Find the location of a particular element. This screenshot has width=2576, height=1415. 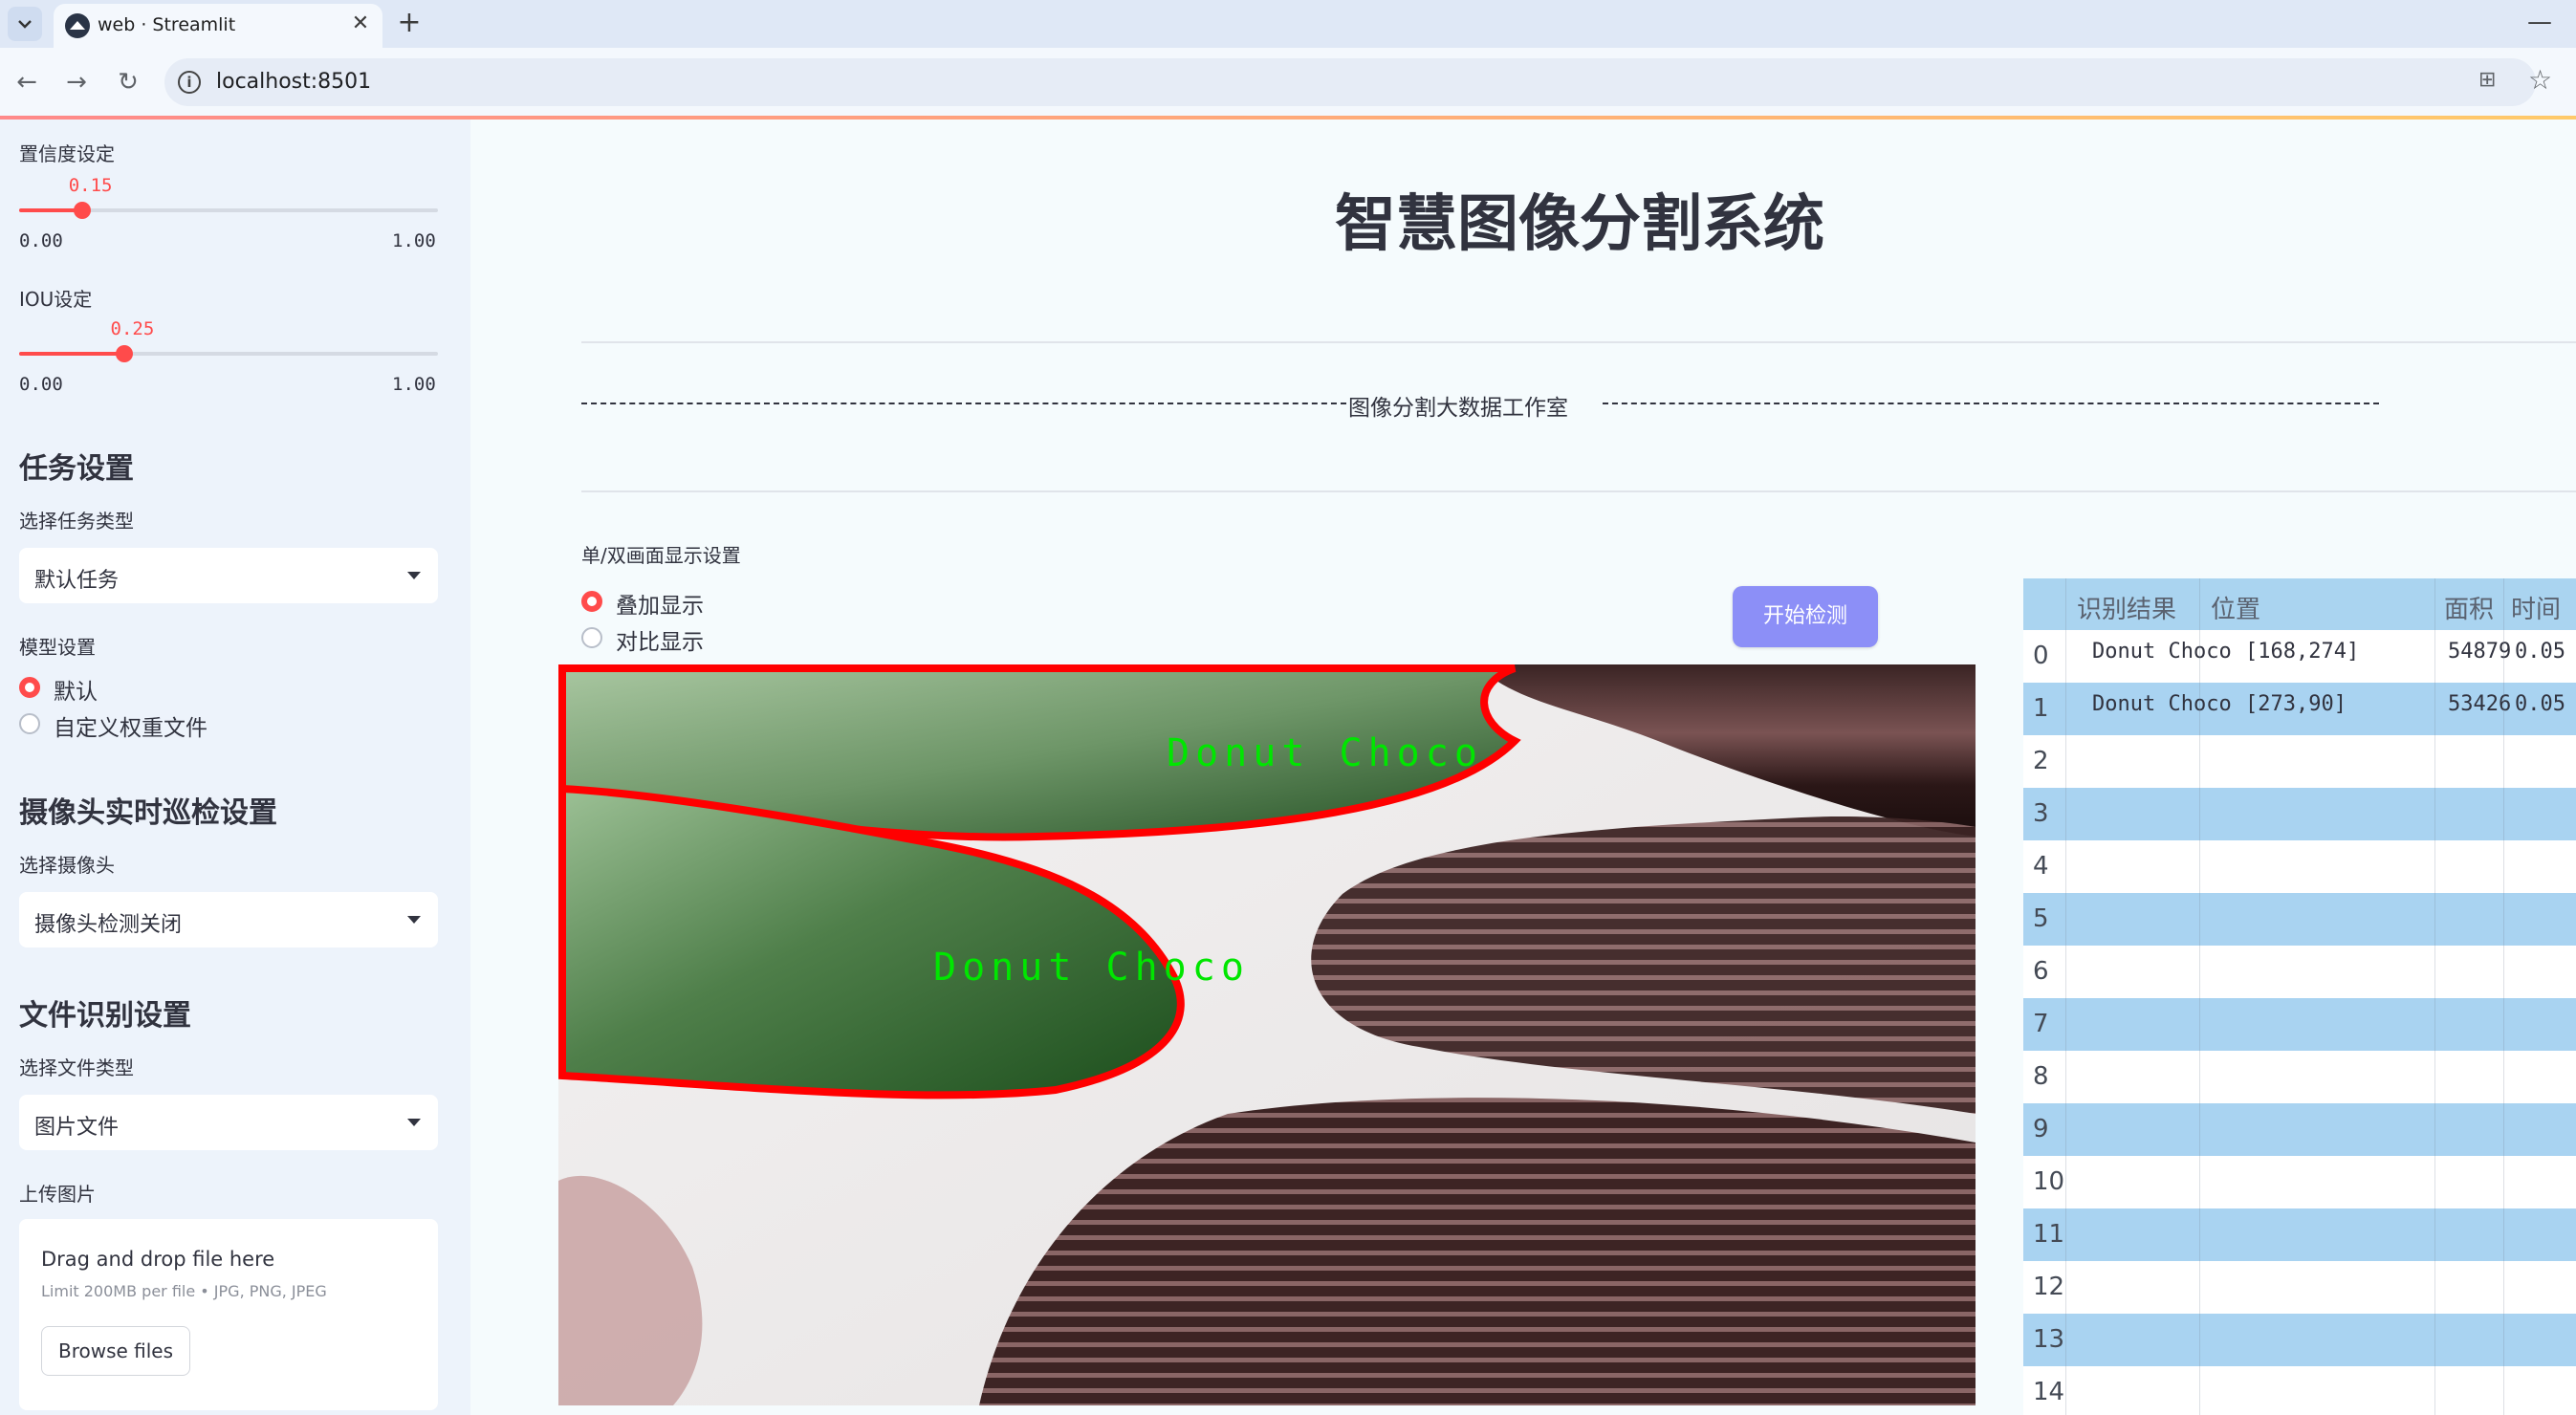

radio-selected-icon is located at coordinates (591, 601).